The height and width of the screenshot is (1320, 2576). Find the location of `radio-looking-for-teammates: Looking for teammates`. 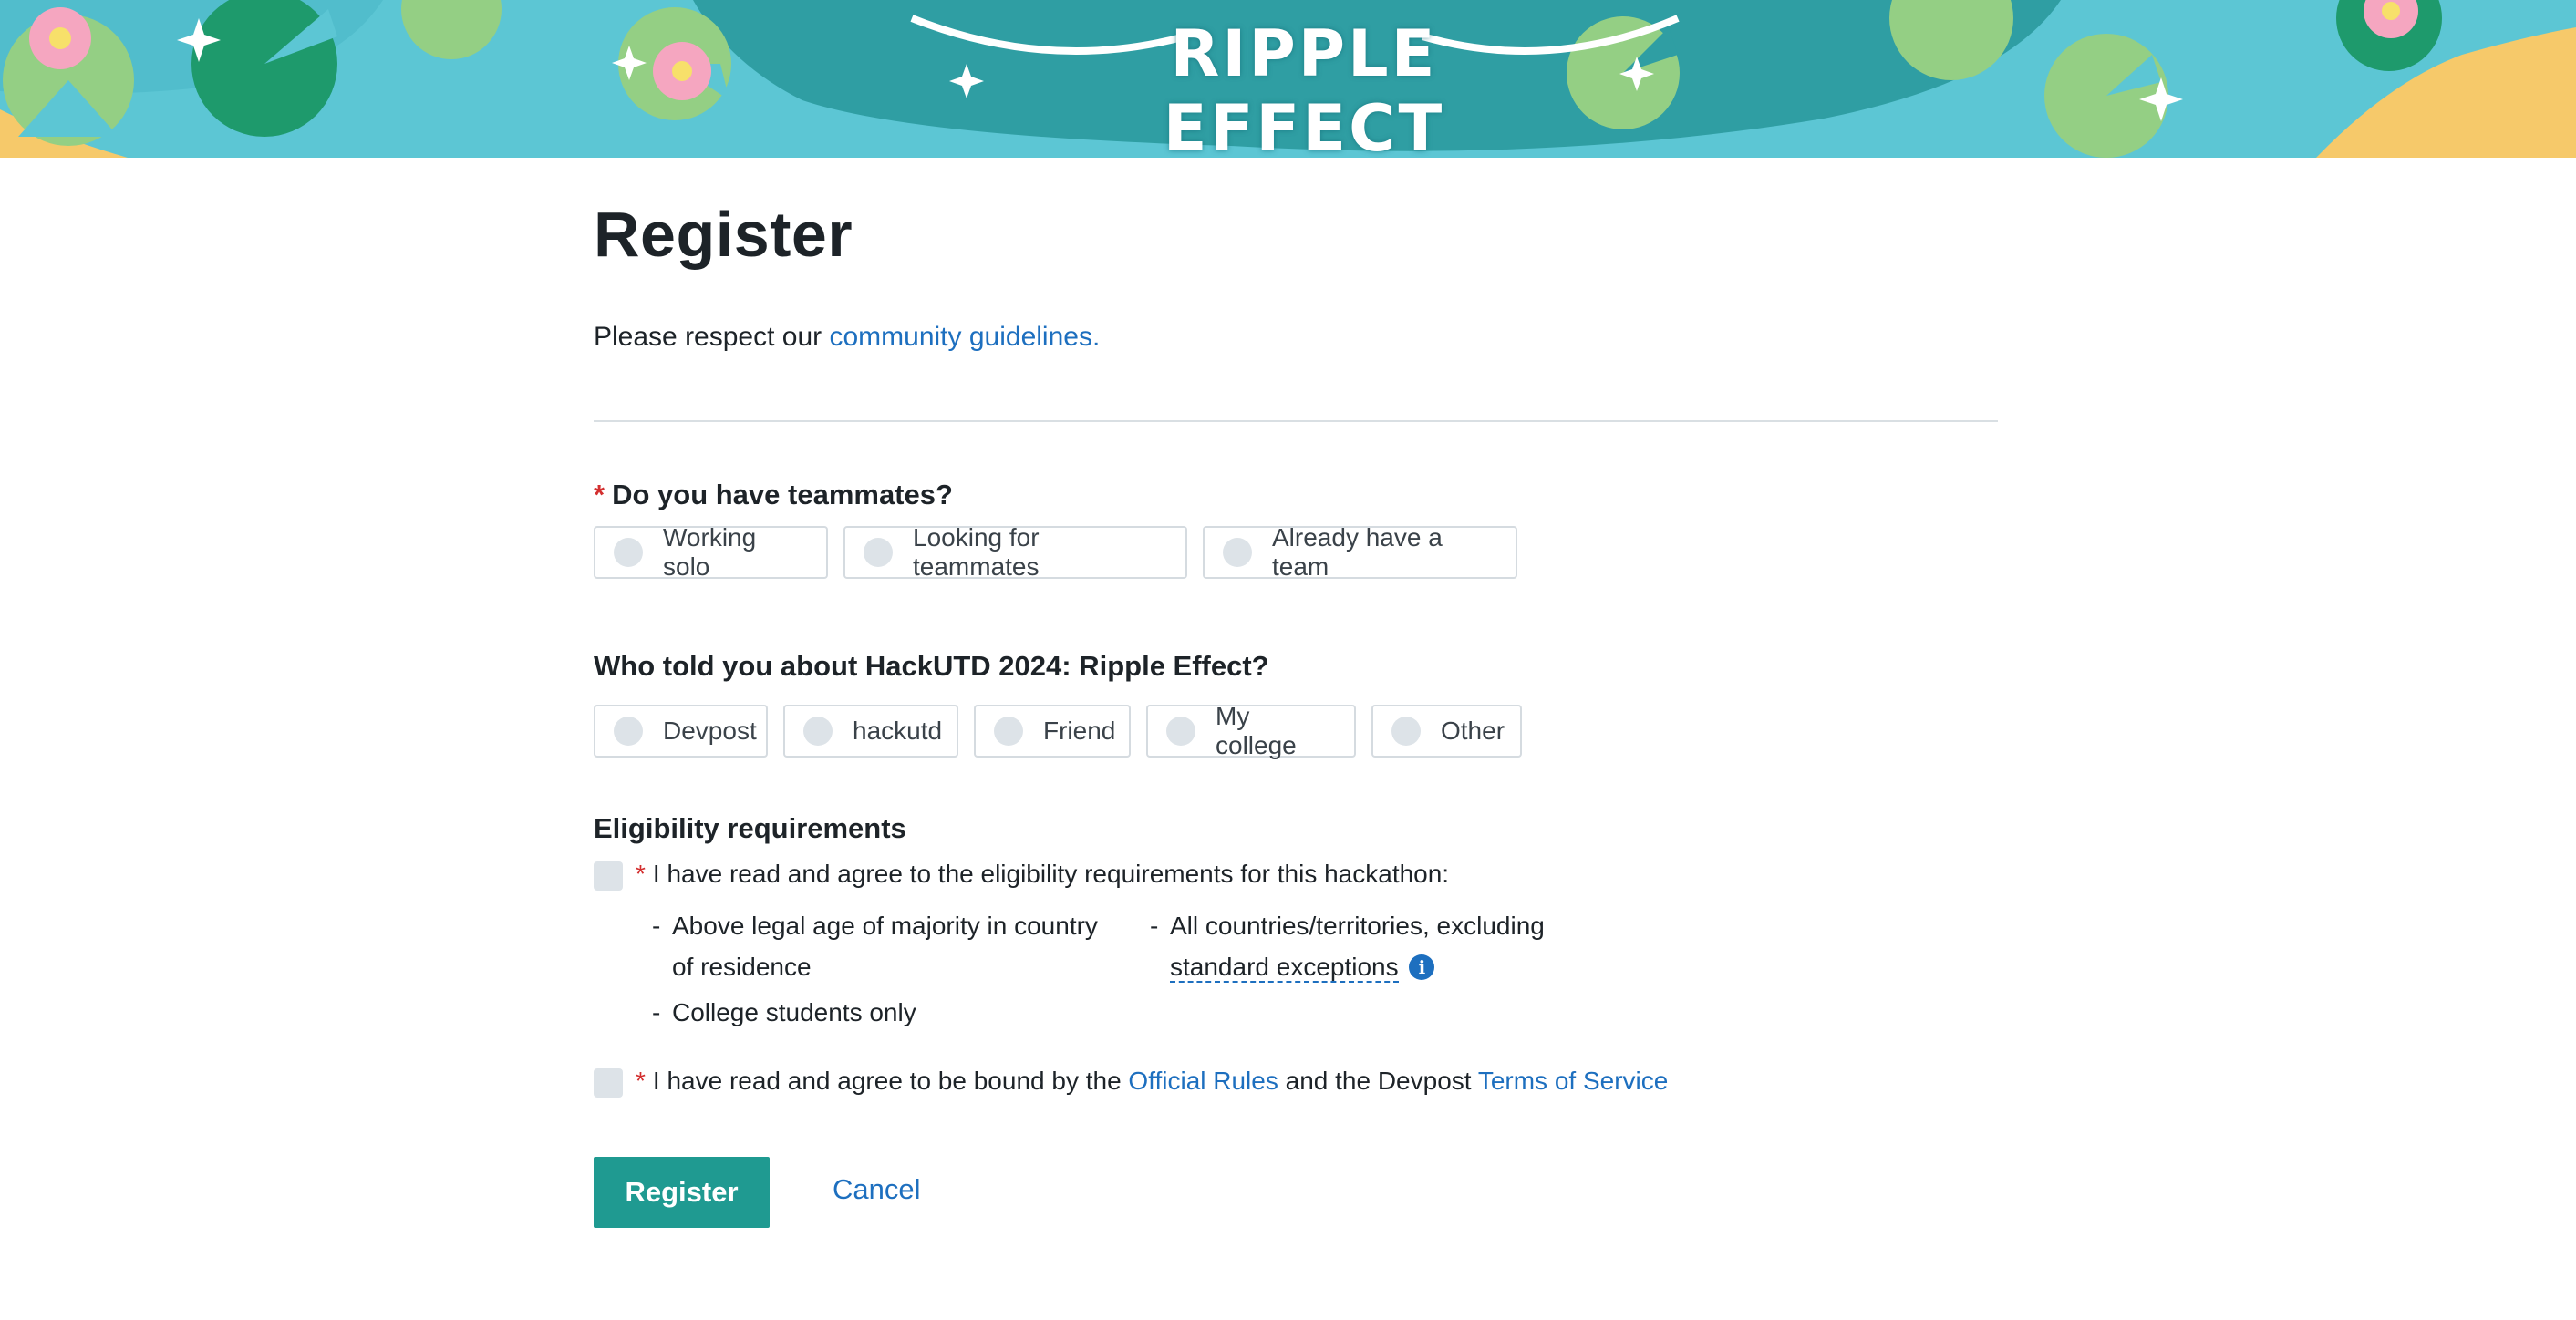

radio-looking-for-teammates: Looking for teammates is located at coordinates (1015, 552).